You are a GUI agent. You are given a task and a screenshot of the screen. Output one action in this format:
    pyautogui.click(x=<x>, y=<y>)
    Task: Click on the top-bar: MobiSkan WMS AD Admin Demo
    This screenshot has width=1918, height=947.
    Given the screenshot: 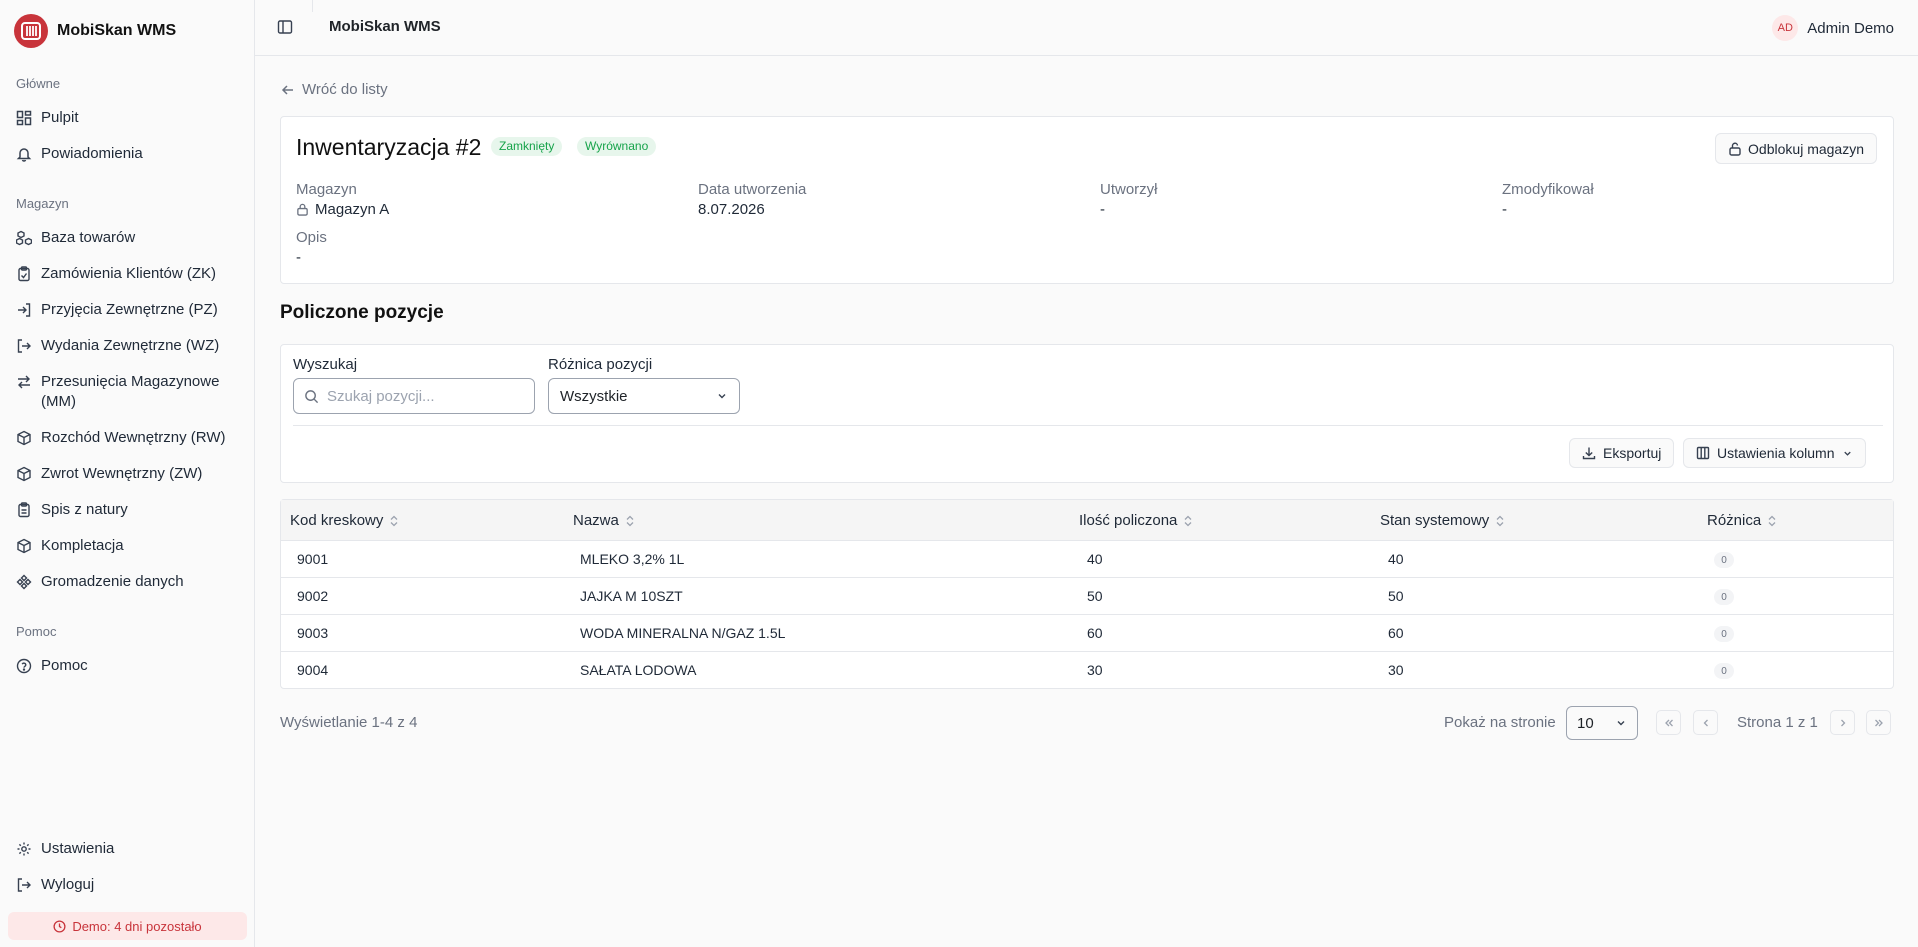 What is the action you would take?
    pyautogui.click(x=1086, y=28)
    